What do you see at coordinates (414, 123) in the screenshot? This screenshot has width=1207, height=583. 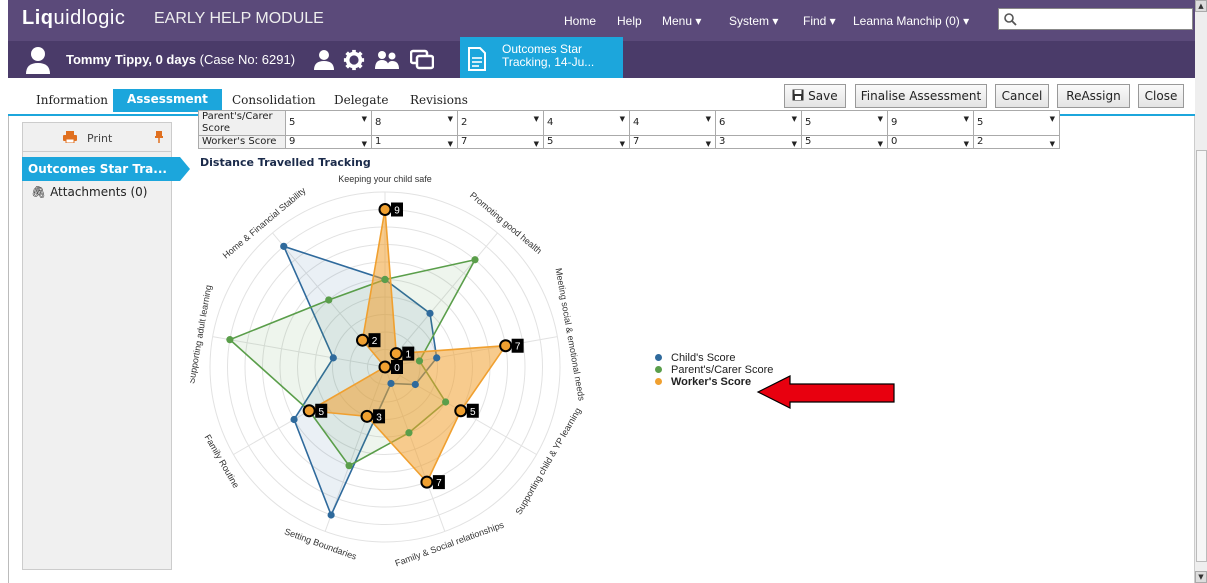 I see `score-select: 8 ▼` at bounding box center [414, 123].